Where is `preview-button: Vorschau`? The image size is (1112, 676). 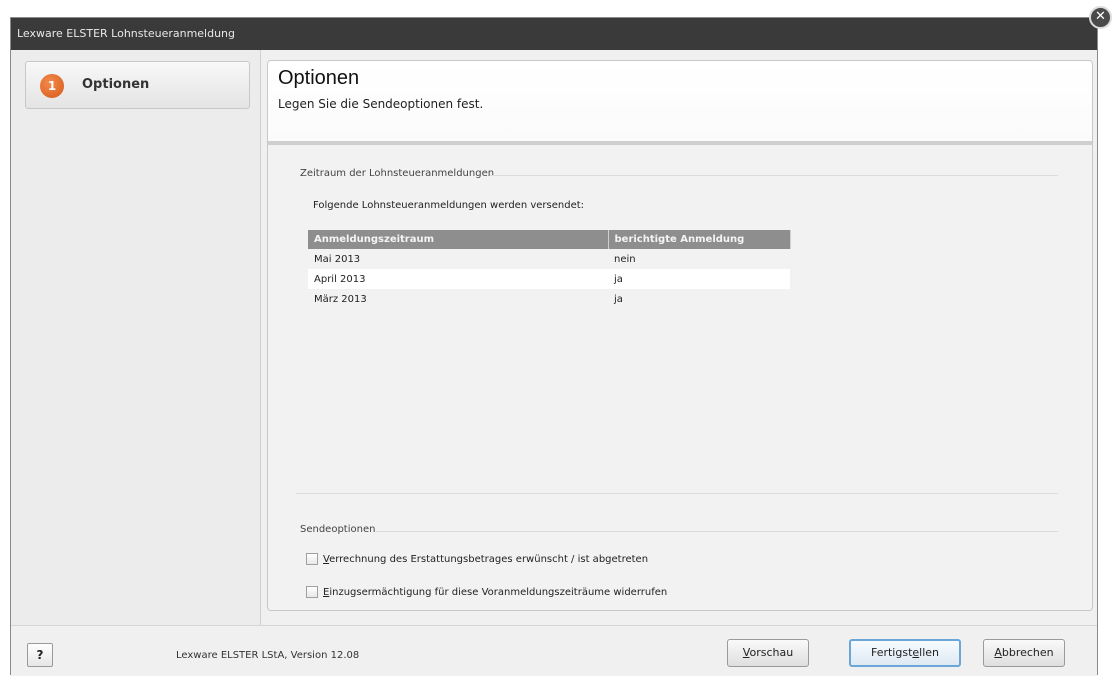 preview-button: Vorschau is located at coordinates (768, 653).